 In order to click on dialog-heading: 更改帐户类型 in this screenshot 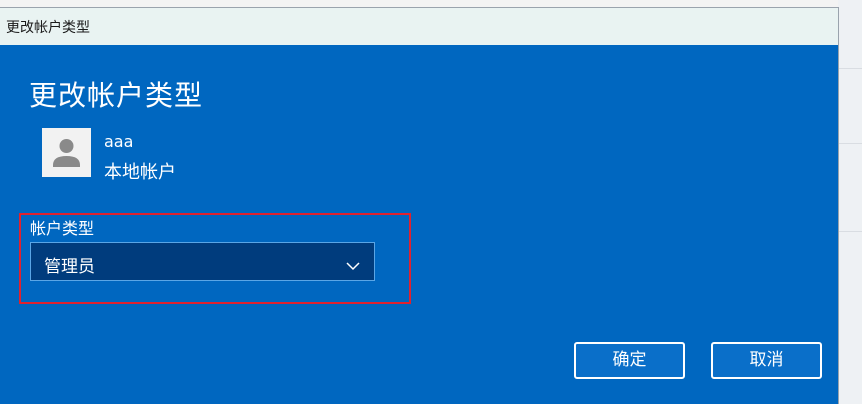, I will do `click(116, 95)`.